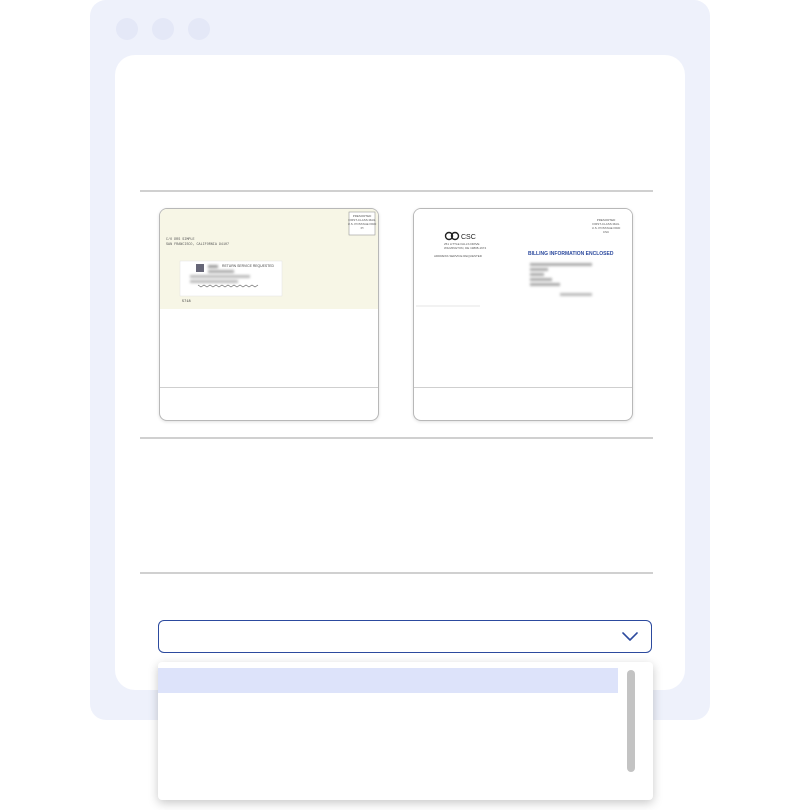  Describe the element at coordinates (465, 248) in the screenshot. I see `sender-address-line-2: WILMINGTON, DE 19808-1674` at that location.